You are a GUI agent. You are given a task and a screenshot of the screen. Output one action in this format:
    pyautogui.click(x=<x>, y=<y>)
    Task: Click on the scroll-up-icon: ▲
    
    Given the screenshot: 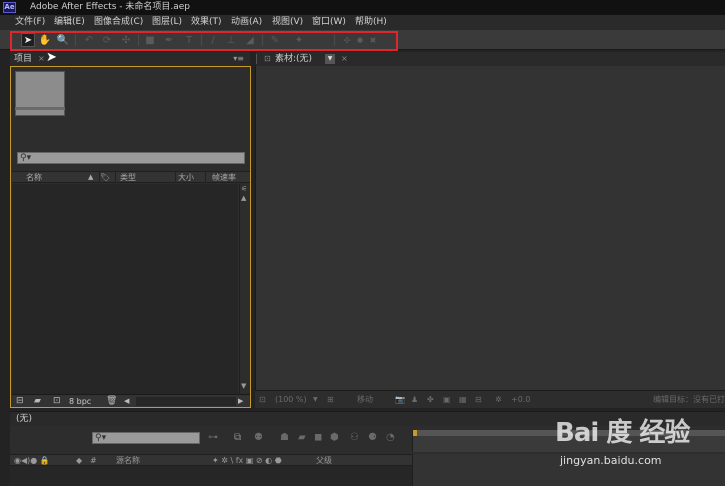 What is the action you would take?
    pyautogui.click(x=243, y=198)
    